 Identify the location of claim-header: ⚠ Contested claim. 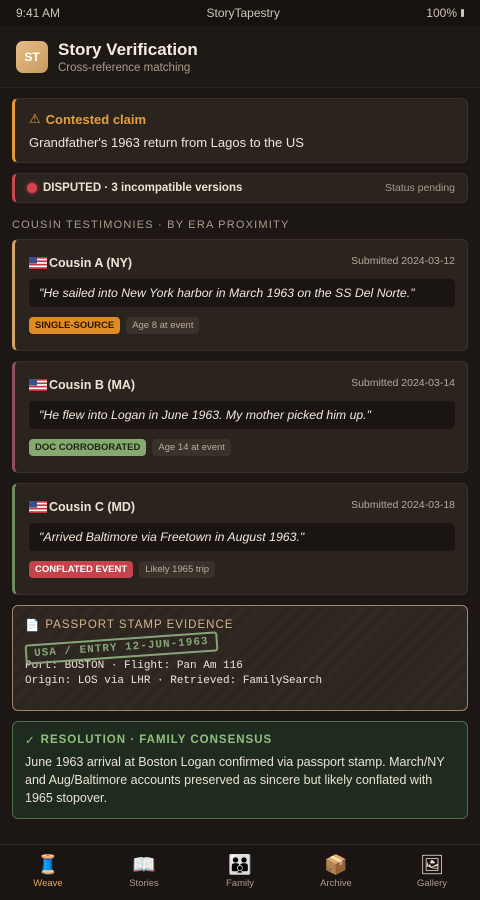
(241, 119).